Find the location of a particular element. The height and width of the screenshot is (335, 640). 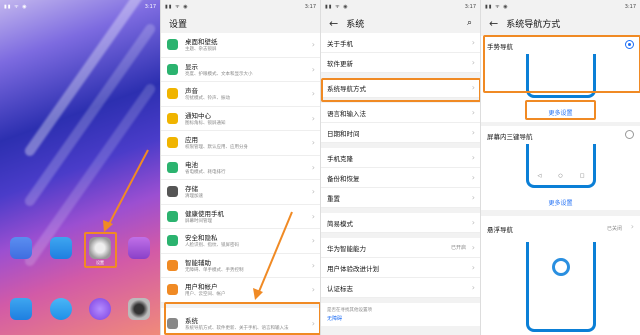

settings-item: 安全和隐私 人脸识别、指纹、锁屏密码 › is located at coordinates (240, 241).